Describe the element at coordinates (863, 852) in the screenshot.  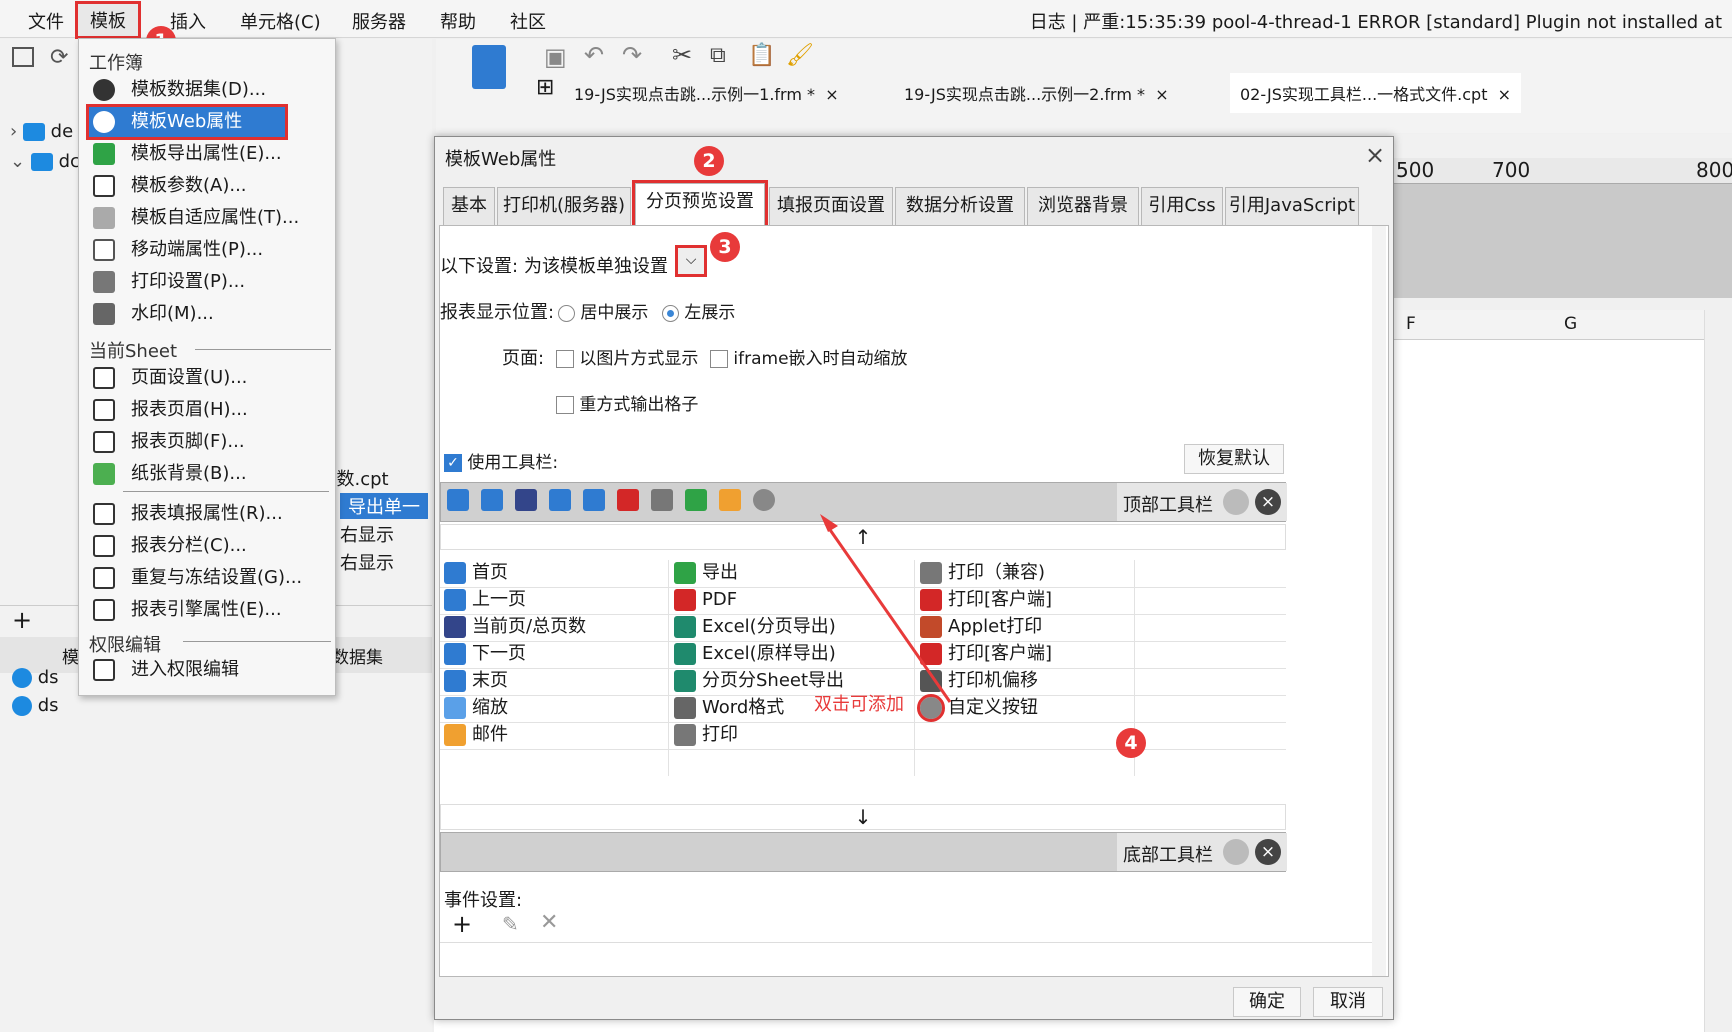
I see `bottom-toolbar-strip: 底部工具栏 ×` at that location.